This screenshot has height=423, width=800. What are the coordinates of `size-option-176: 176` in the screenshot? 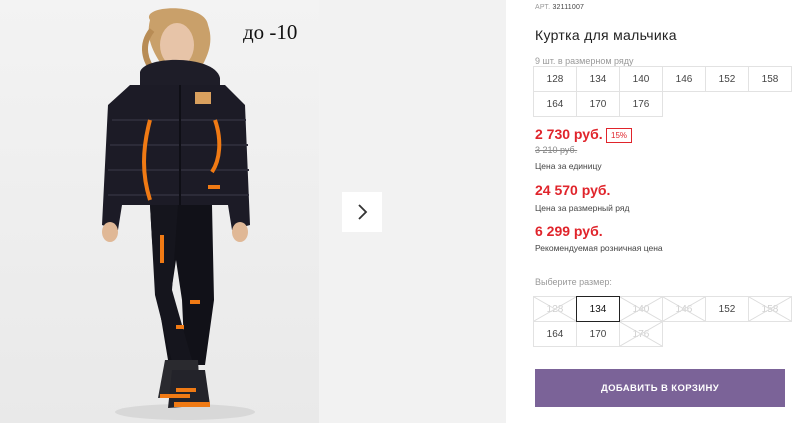 It's located at (641, 334).